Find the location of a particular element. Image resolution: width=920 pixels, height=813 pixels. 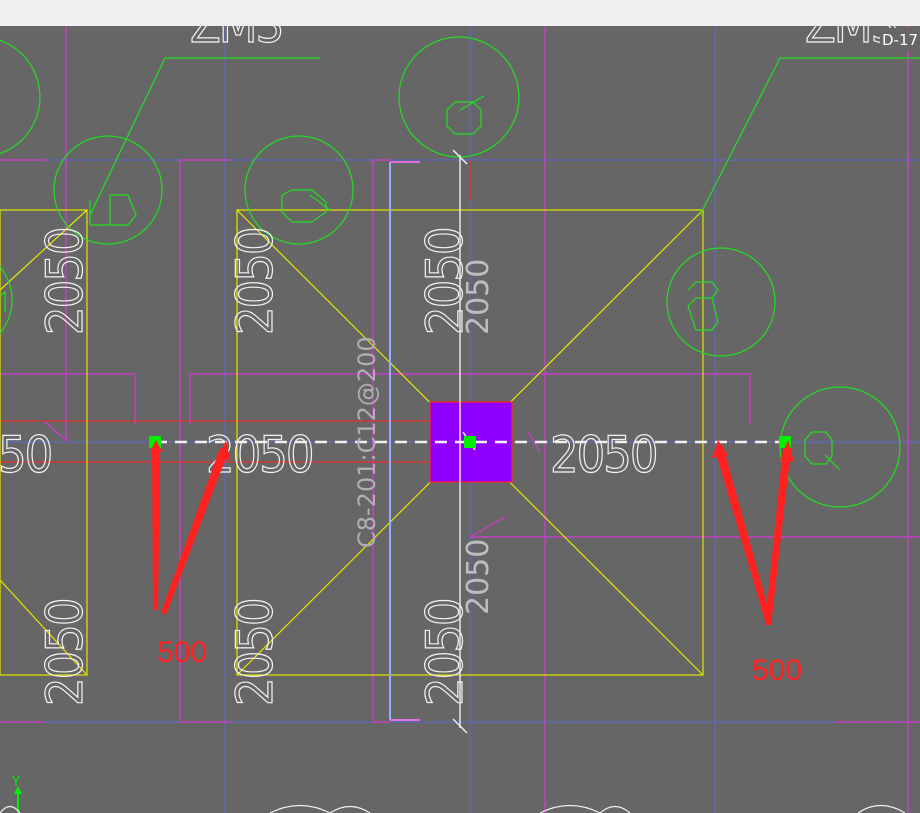

member-label-top-left: ZM3 is located at coordinates (236, 40).